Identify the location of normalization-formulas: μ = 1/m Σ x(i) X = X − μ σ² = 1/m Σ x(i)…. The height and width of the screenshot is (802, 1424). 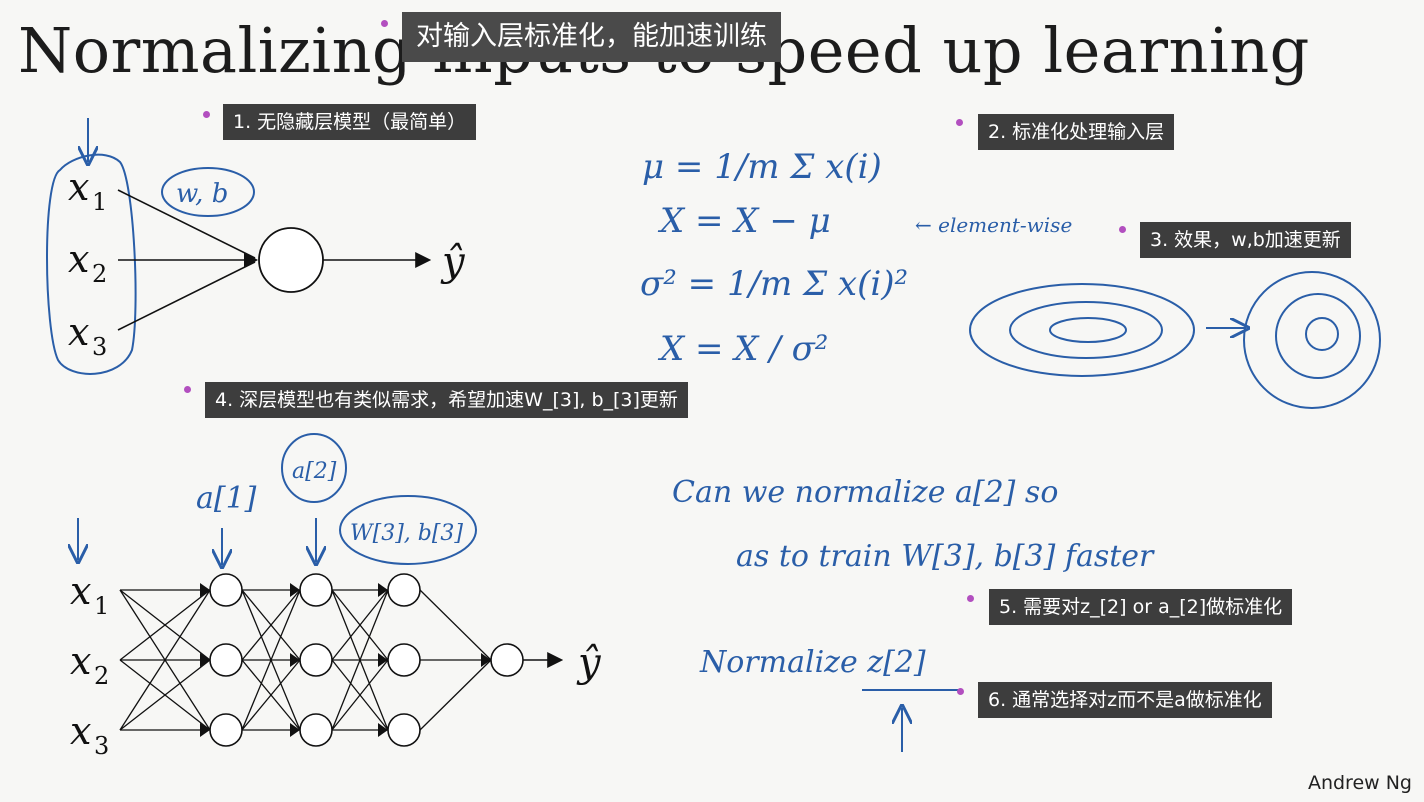
(856, 258).